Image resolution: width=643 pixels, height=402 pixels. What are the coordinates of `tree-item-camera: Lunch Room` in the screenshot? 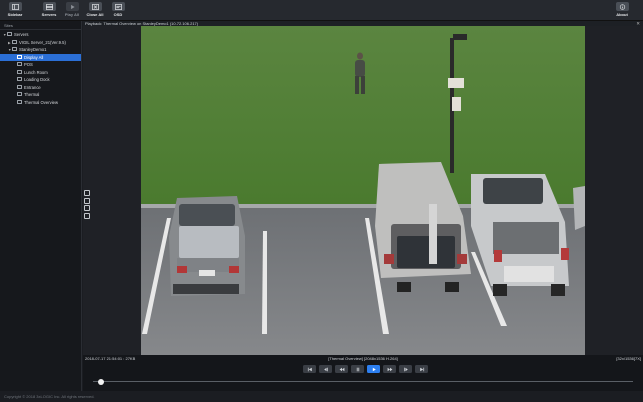 It's located at (40, 73).